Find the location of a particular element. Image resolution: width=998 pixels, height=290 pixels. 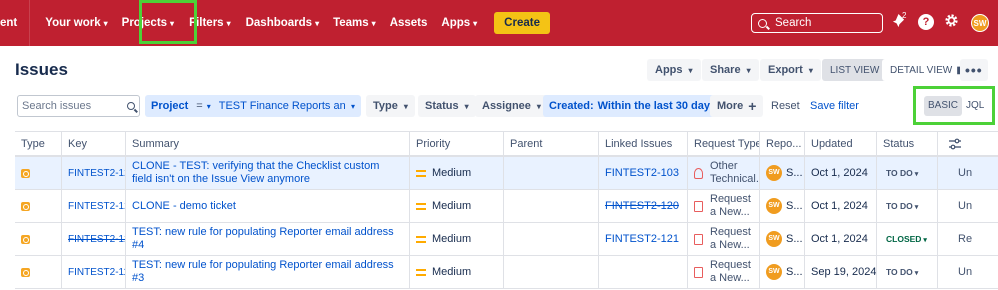

column-header-request-type: Request Type is located at coordinates (723, 144).